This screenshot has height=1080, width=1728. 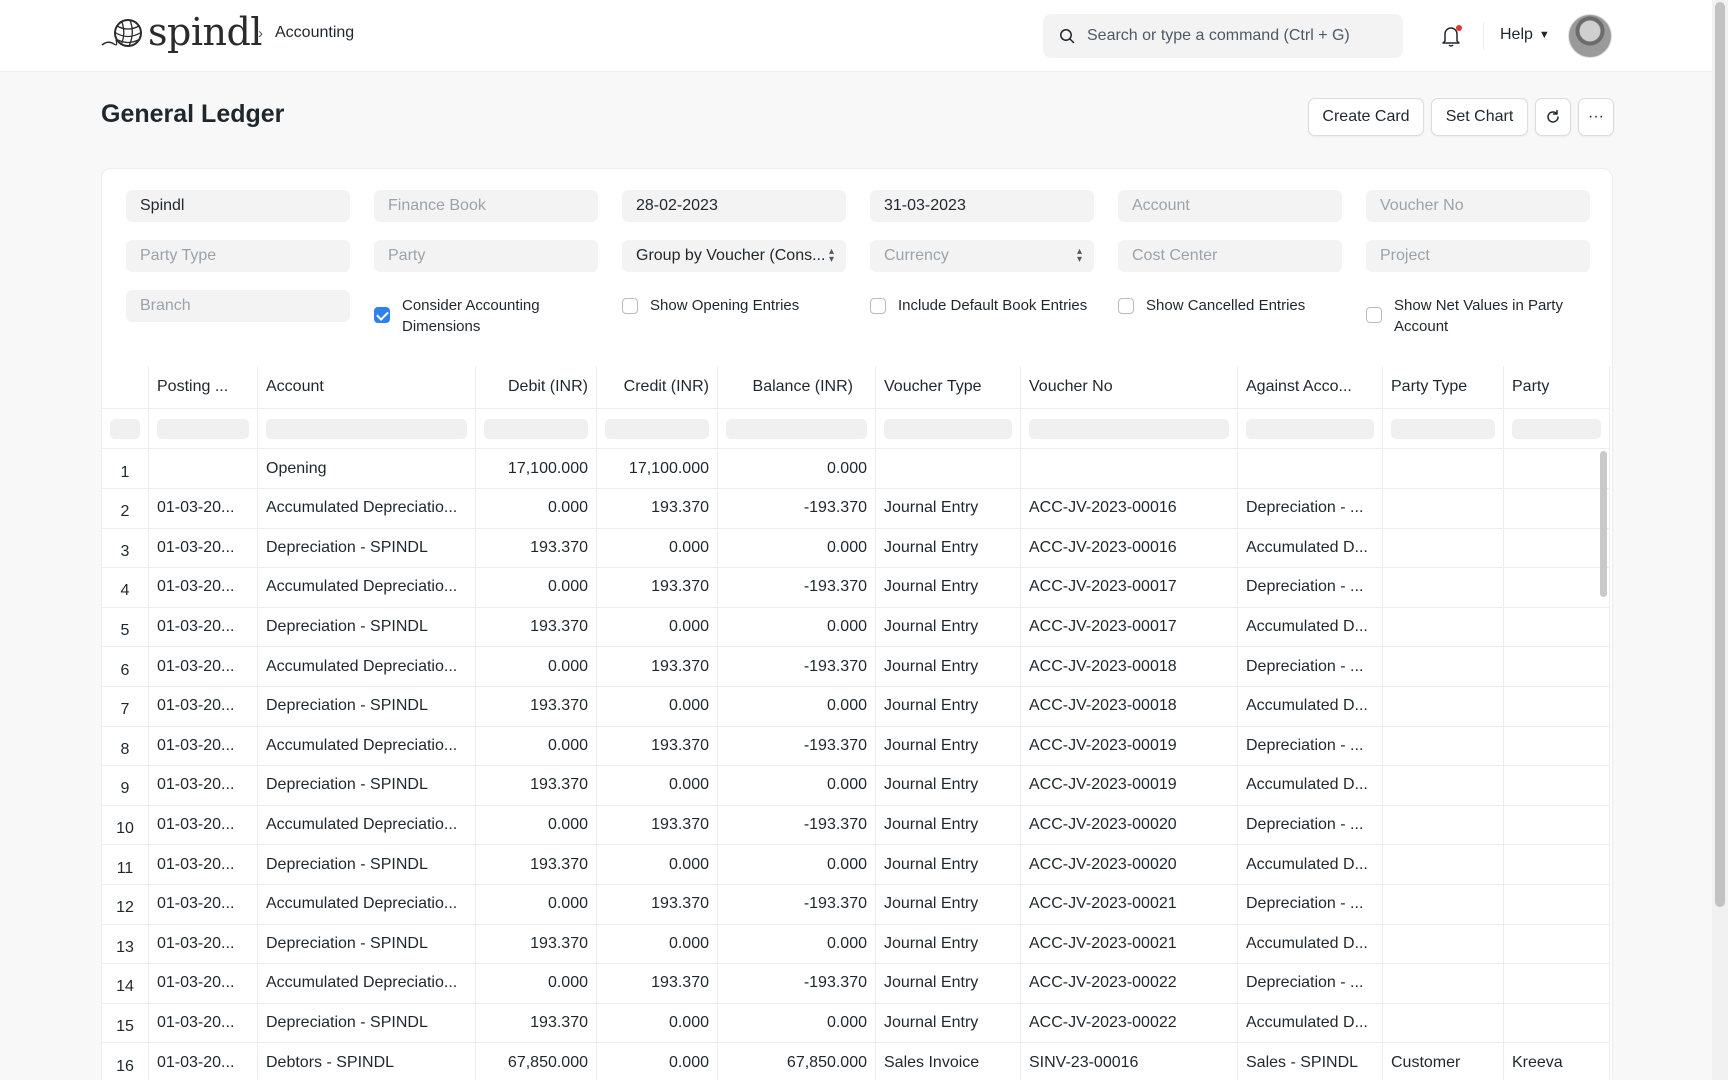 I want to click on cell-against-account: Sales - SPINDL, so click(x=1310, y=1061).